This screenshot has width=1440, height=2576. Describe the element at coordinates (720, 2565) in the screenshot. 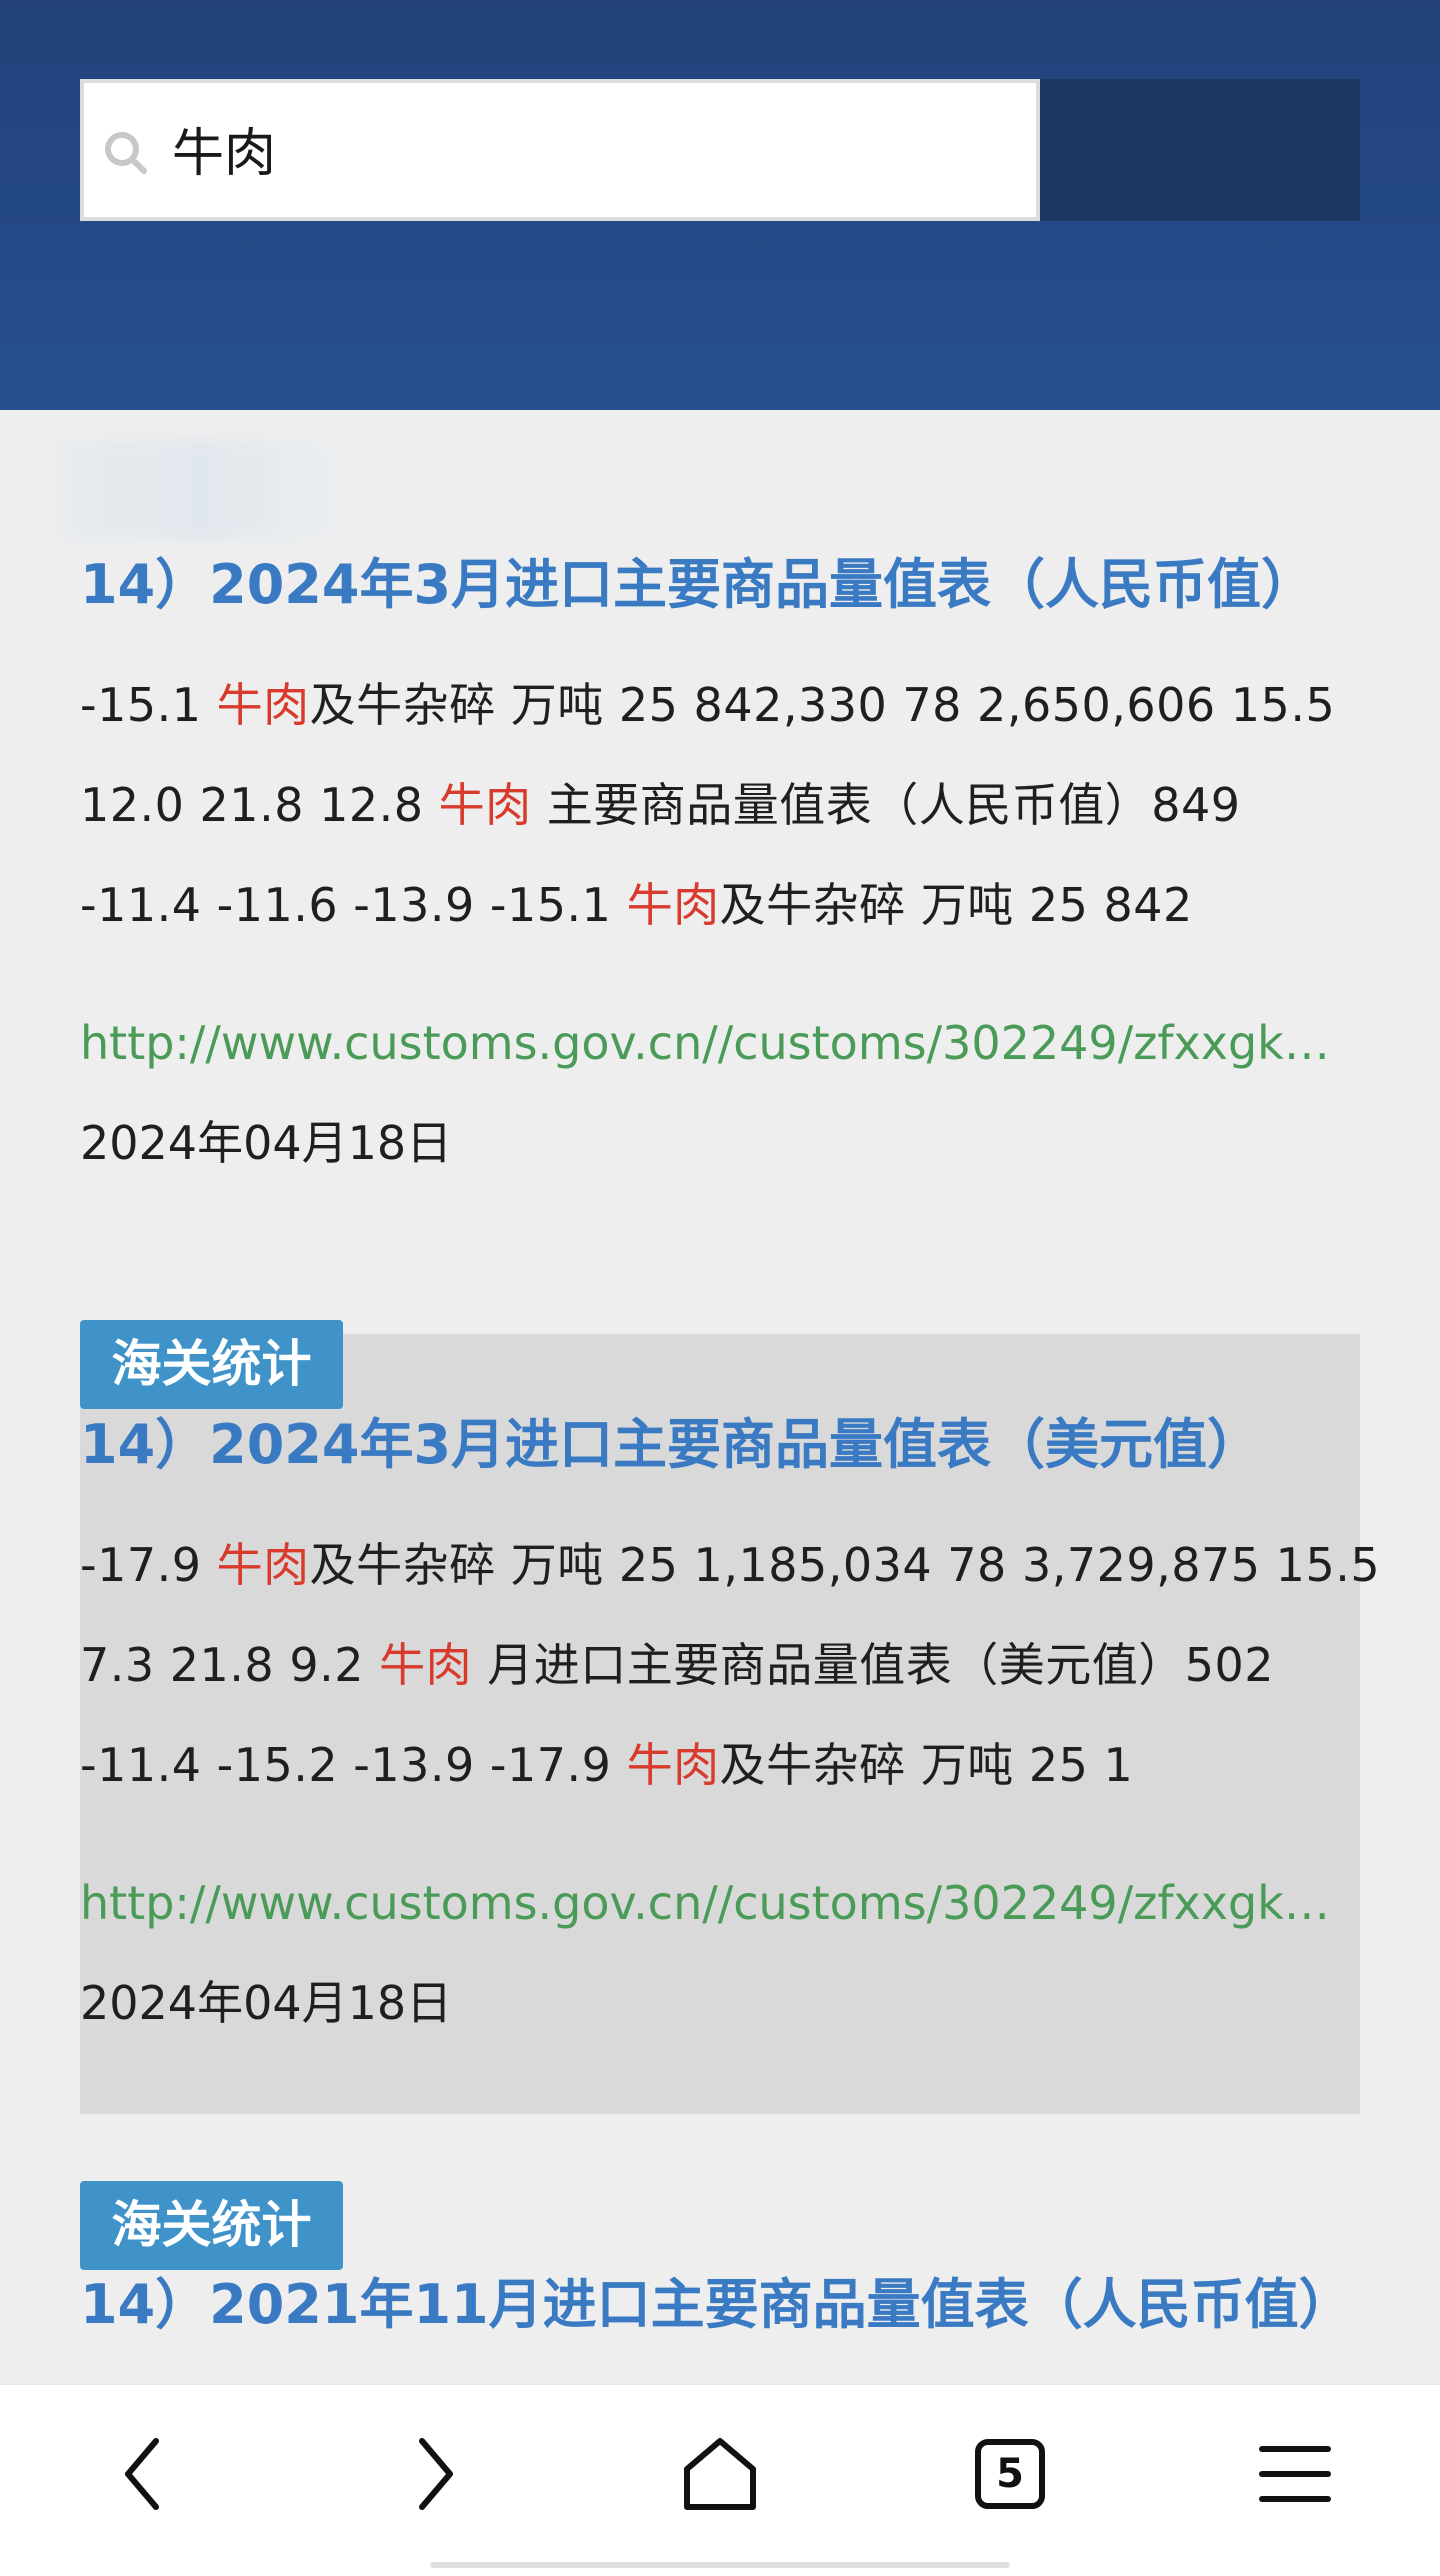

I see `home-indicator` at that location.